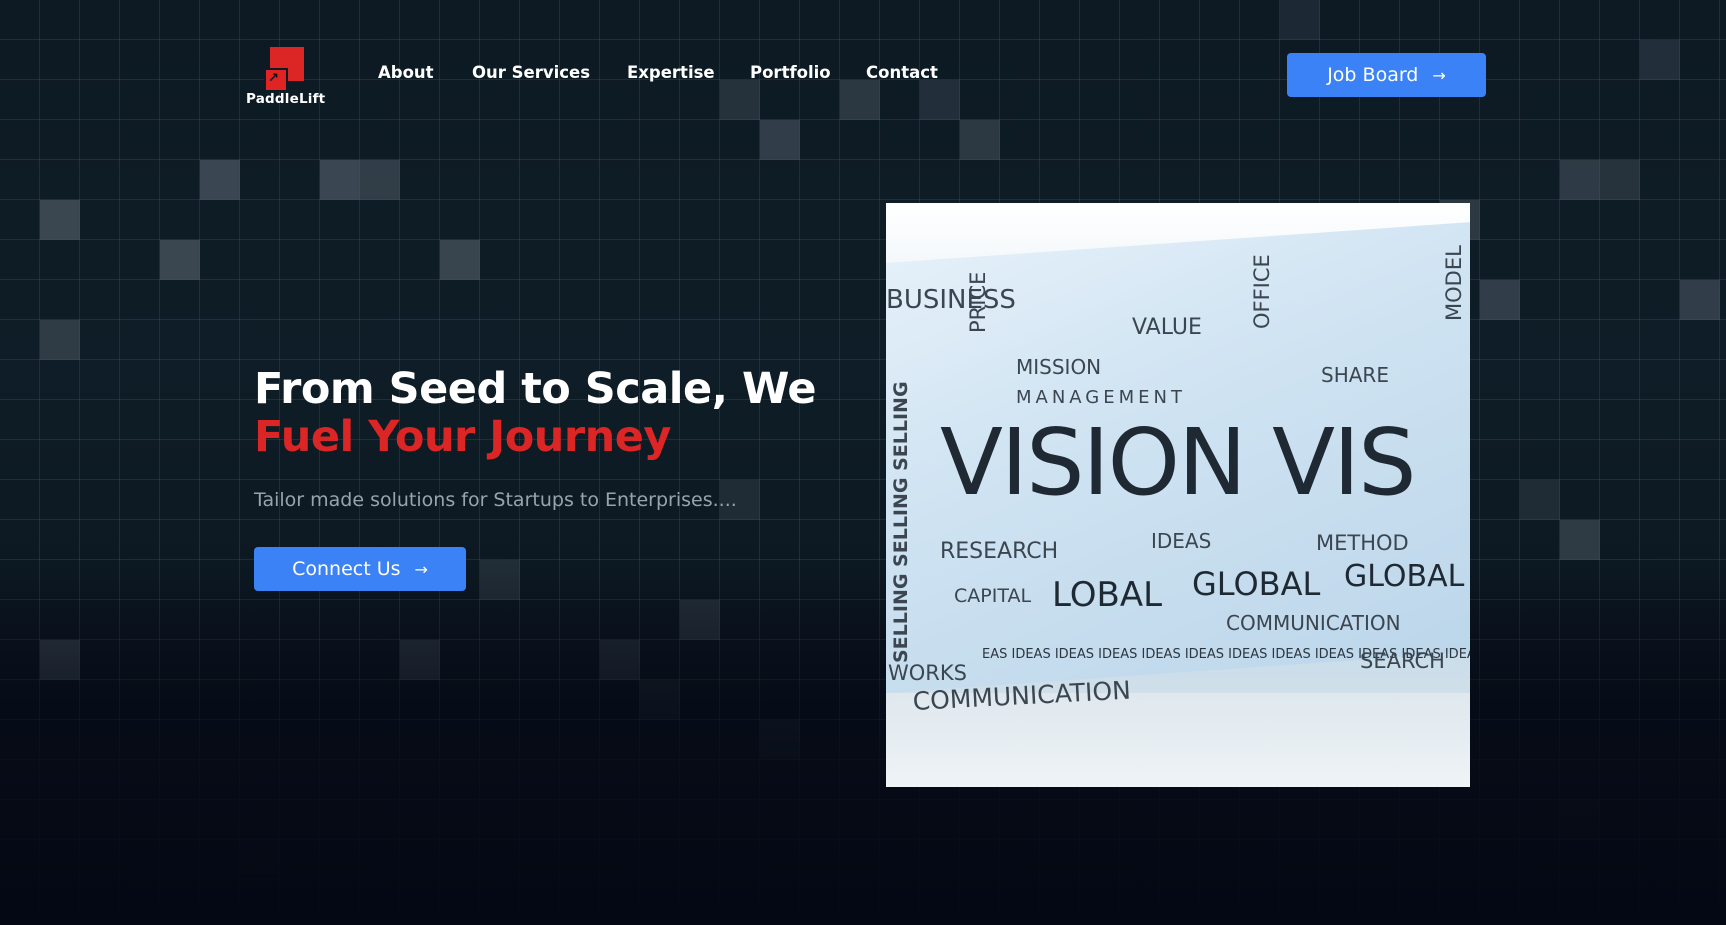 The height and width of the screenshot is (925, 1726). Describe the element at coordinates (1313, 623) in the screenshot. I see `hero-image-word: COMMUNICATION` at that location.